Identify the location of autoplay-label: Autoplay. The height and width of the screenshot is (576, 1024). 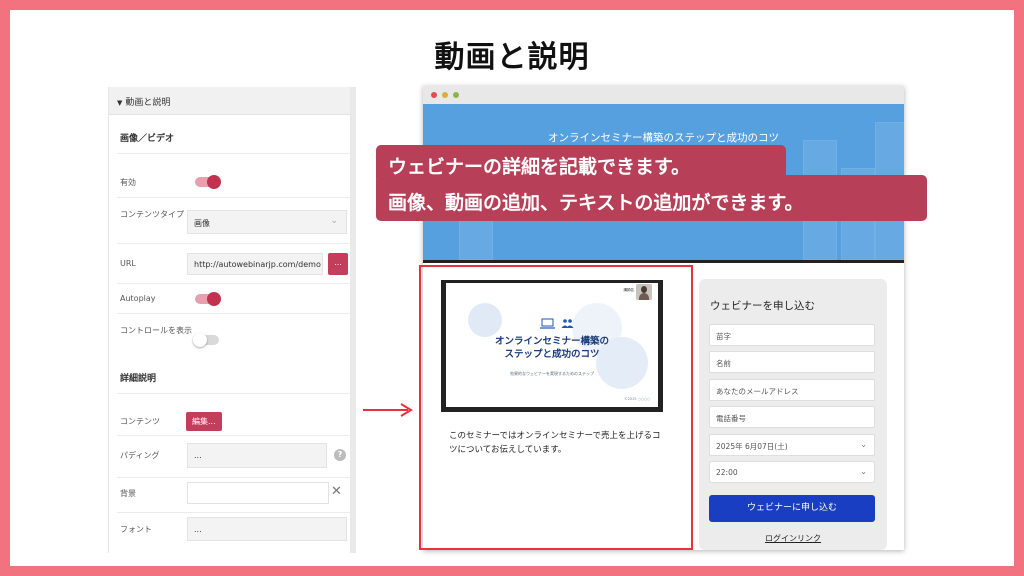
(138, 298).